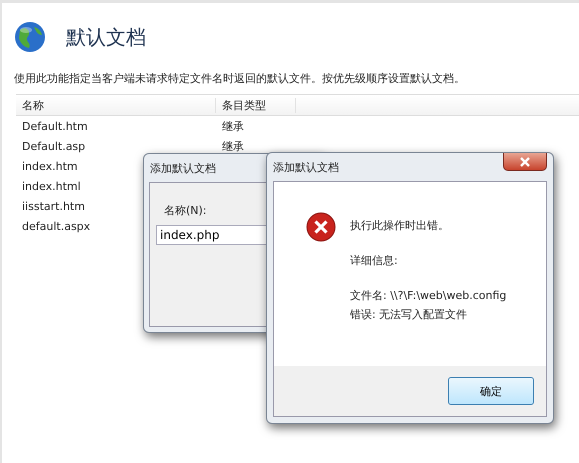 The width and height of the screenshot is (579, 463). Describe the element at coordinates (55, 226) in the screenshot. I see `table-cell-text: default.aspx` at that location.